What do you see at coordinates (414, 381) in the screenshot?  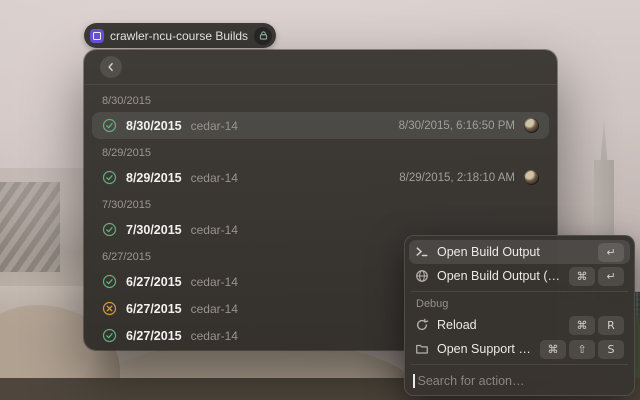 I see `text-caret` at bounding box center [414, 381].